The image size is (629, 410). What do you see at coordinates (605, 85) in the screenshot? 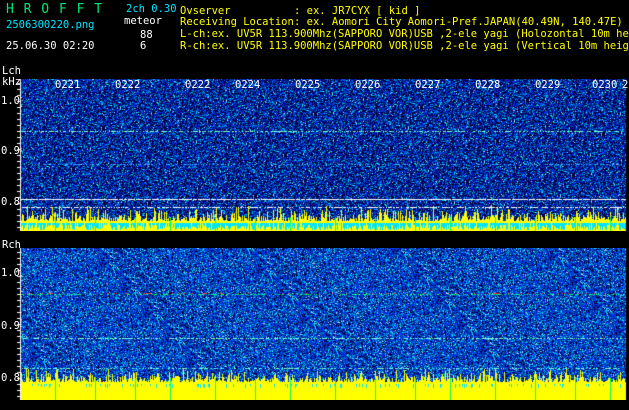
I see `time-tick-label: 0230` at bounding box center [605, 85].